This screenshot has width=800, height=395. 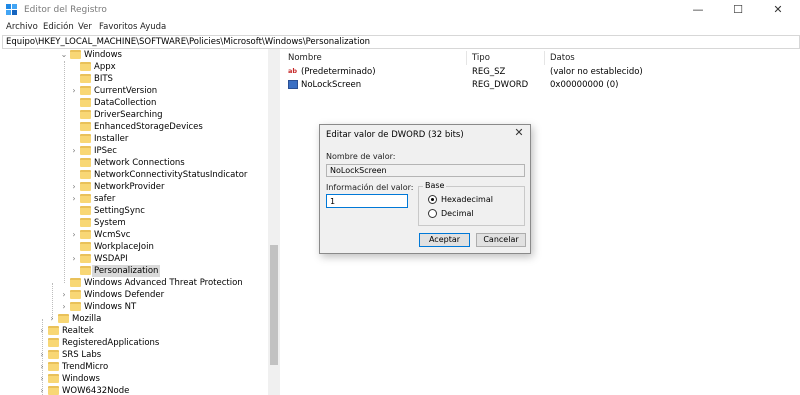 I want to click on minimize-button: —, so click(x=698, y=10).